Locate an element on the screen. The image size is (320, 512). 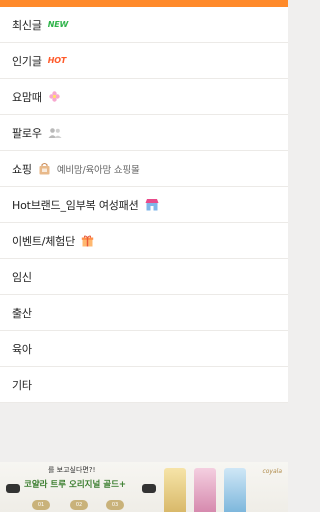
menu-item-yomamttae: 요맘때 is located at coordinates (144, 97).